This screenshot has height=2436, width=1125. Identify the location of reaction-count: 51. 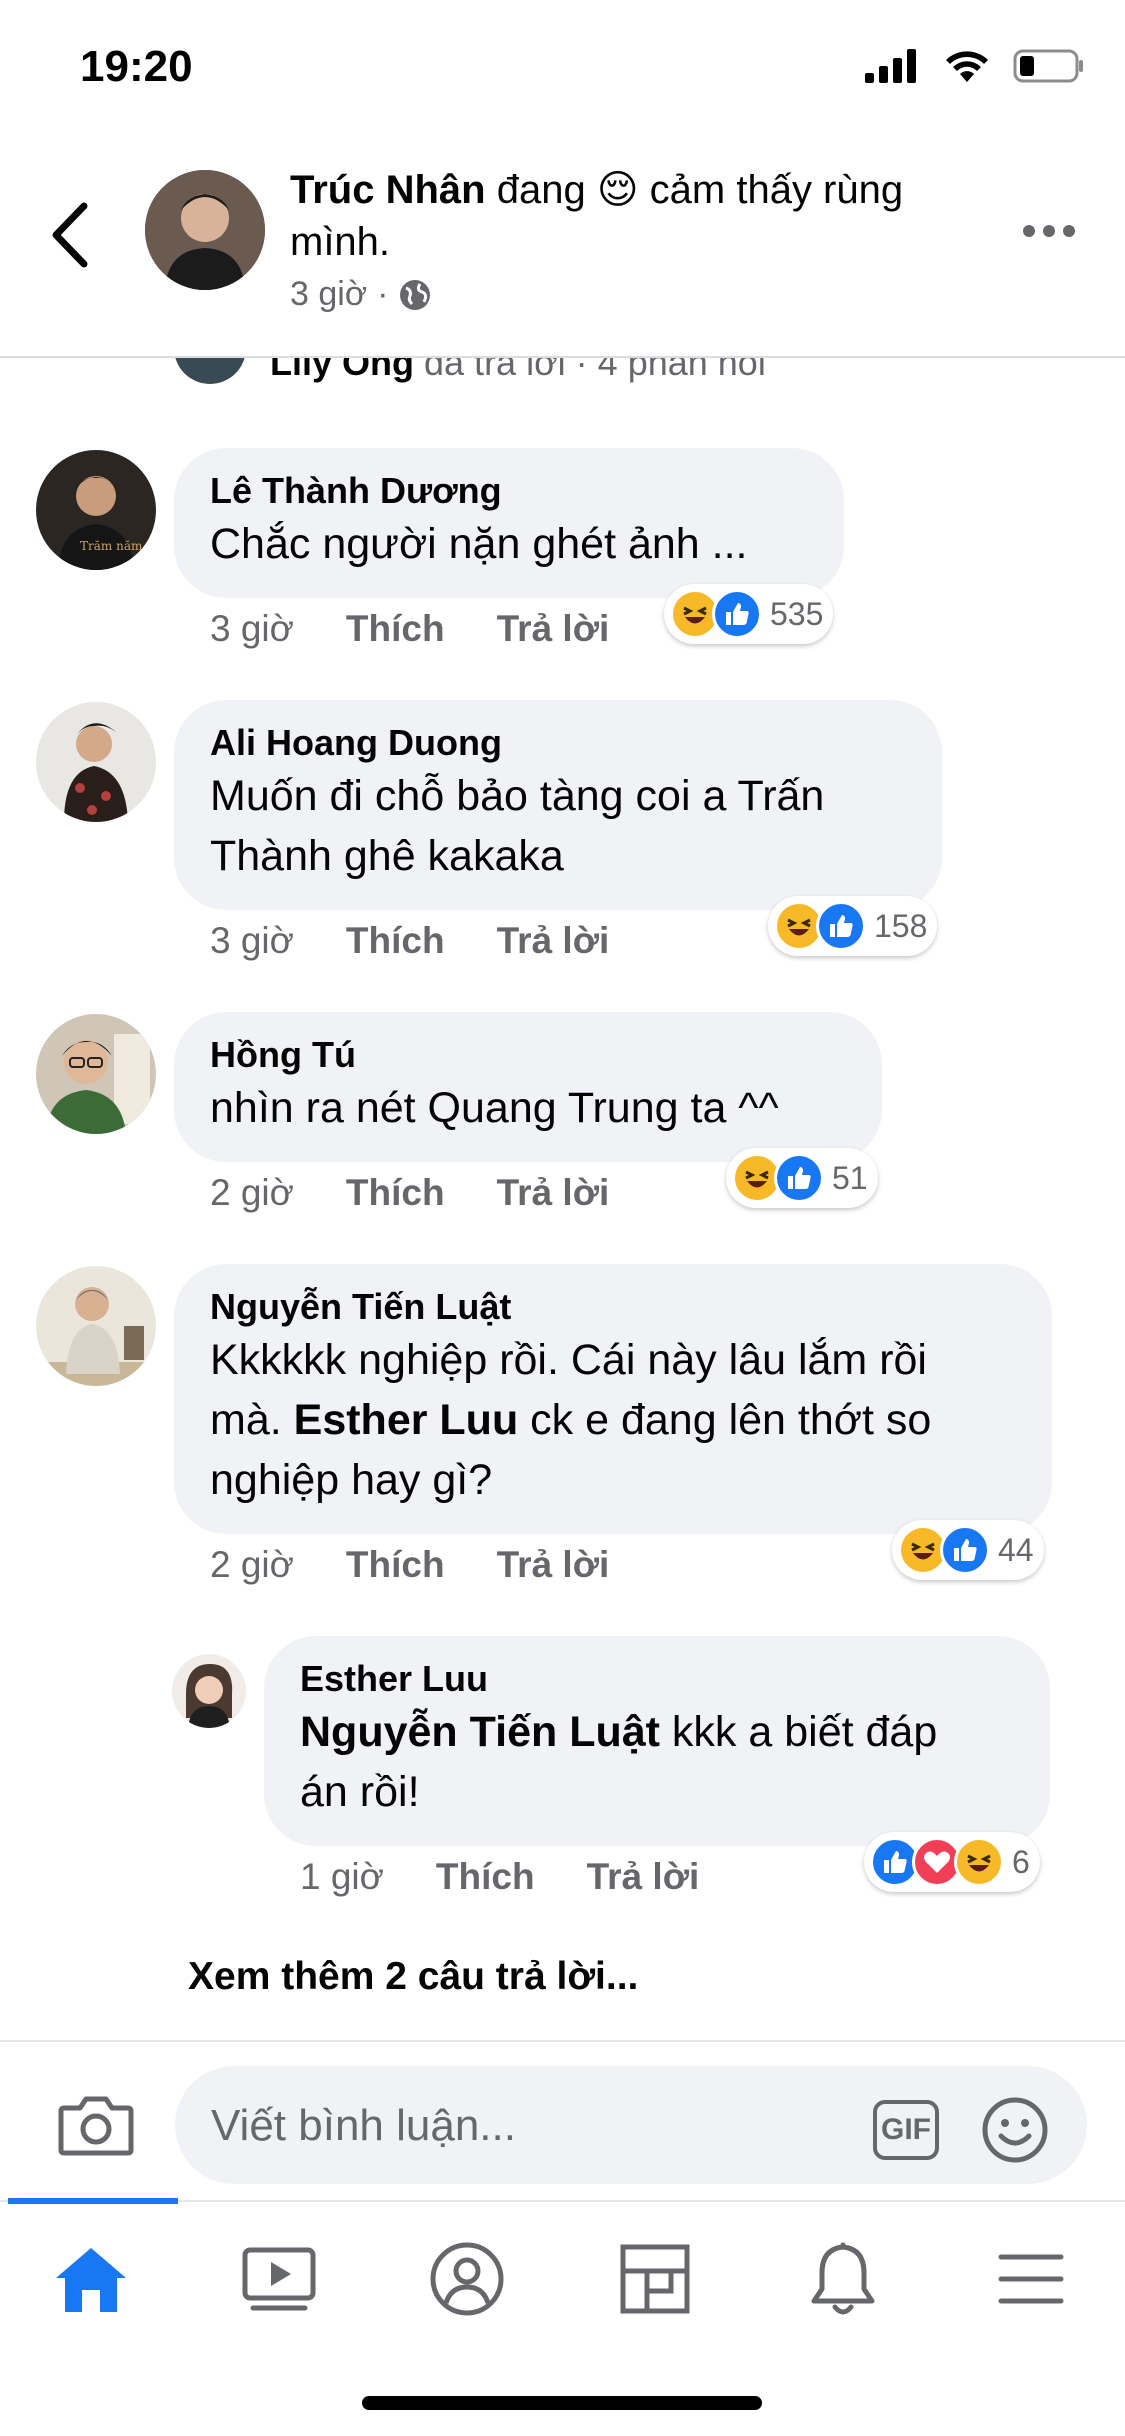
(850, 1177).